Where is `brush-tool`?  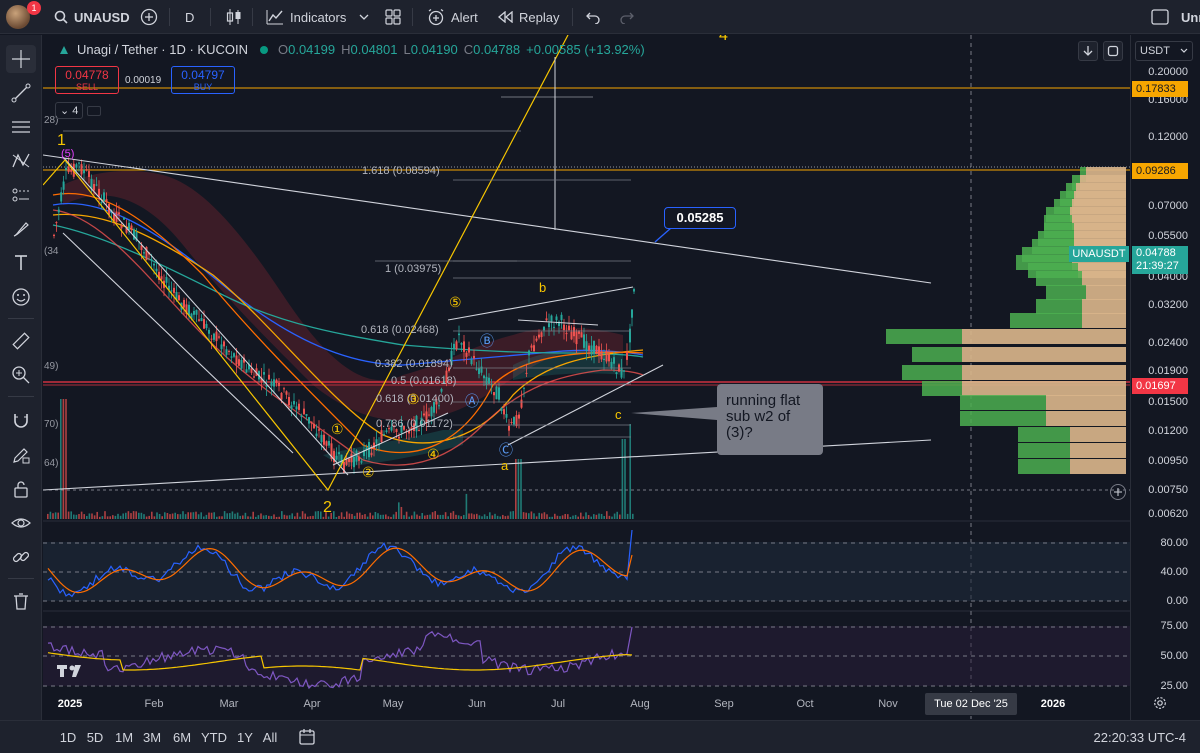 brush-tool is located at coordinates (21, 229).